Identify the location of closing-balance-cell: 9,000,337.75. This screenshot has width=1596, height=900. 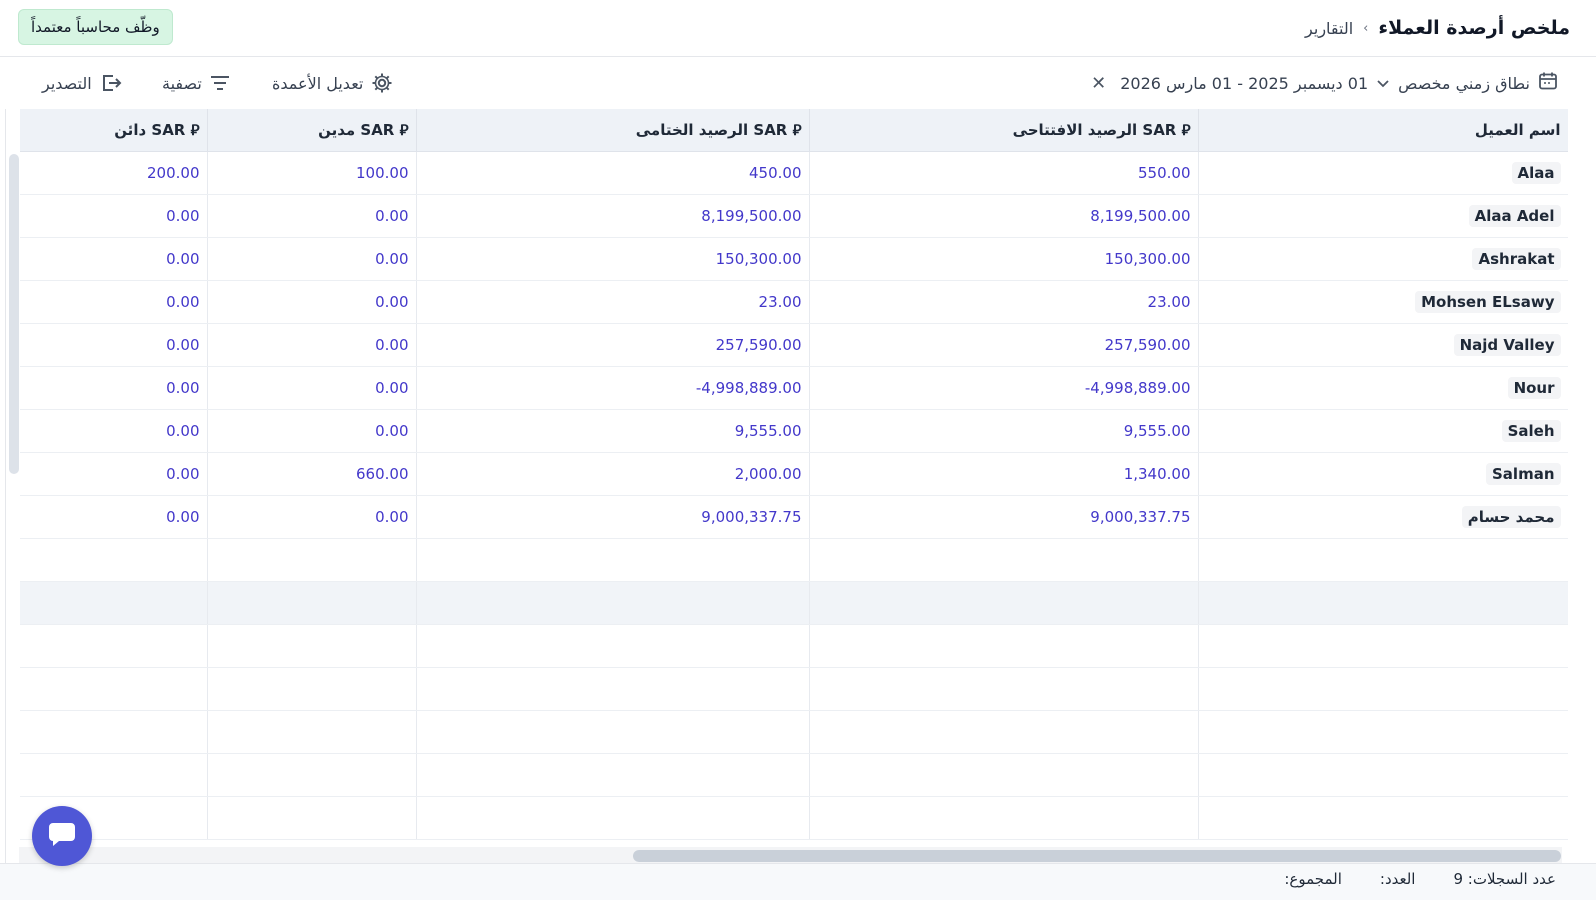
(613, 517).